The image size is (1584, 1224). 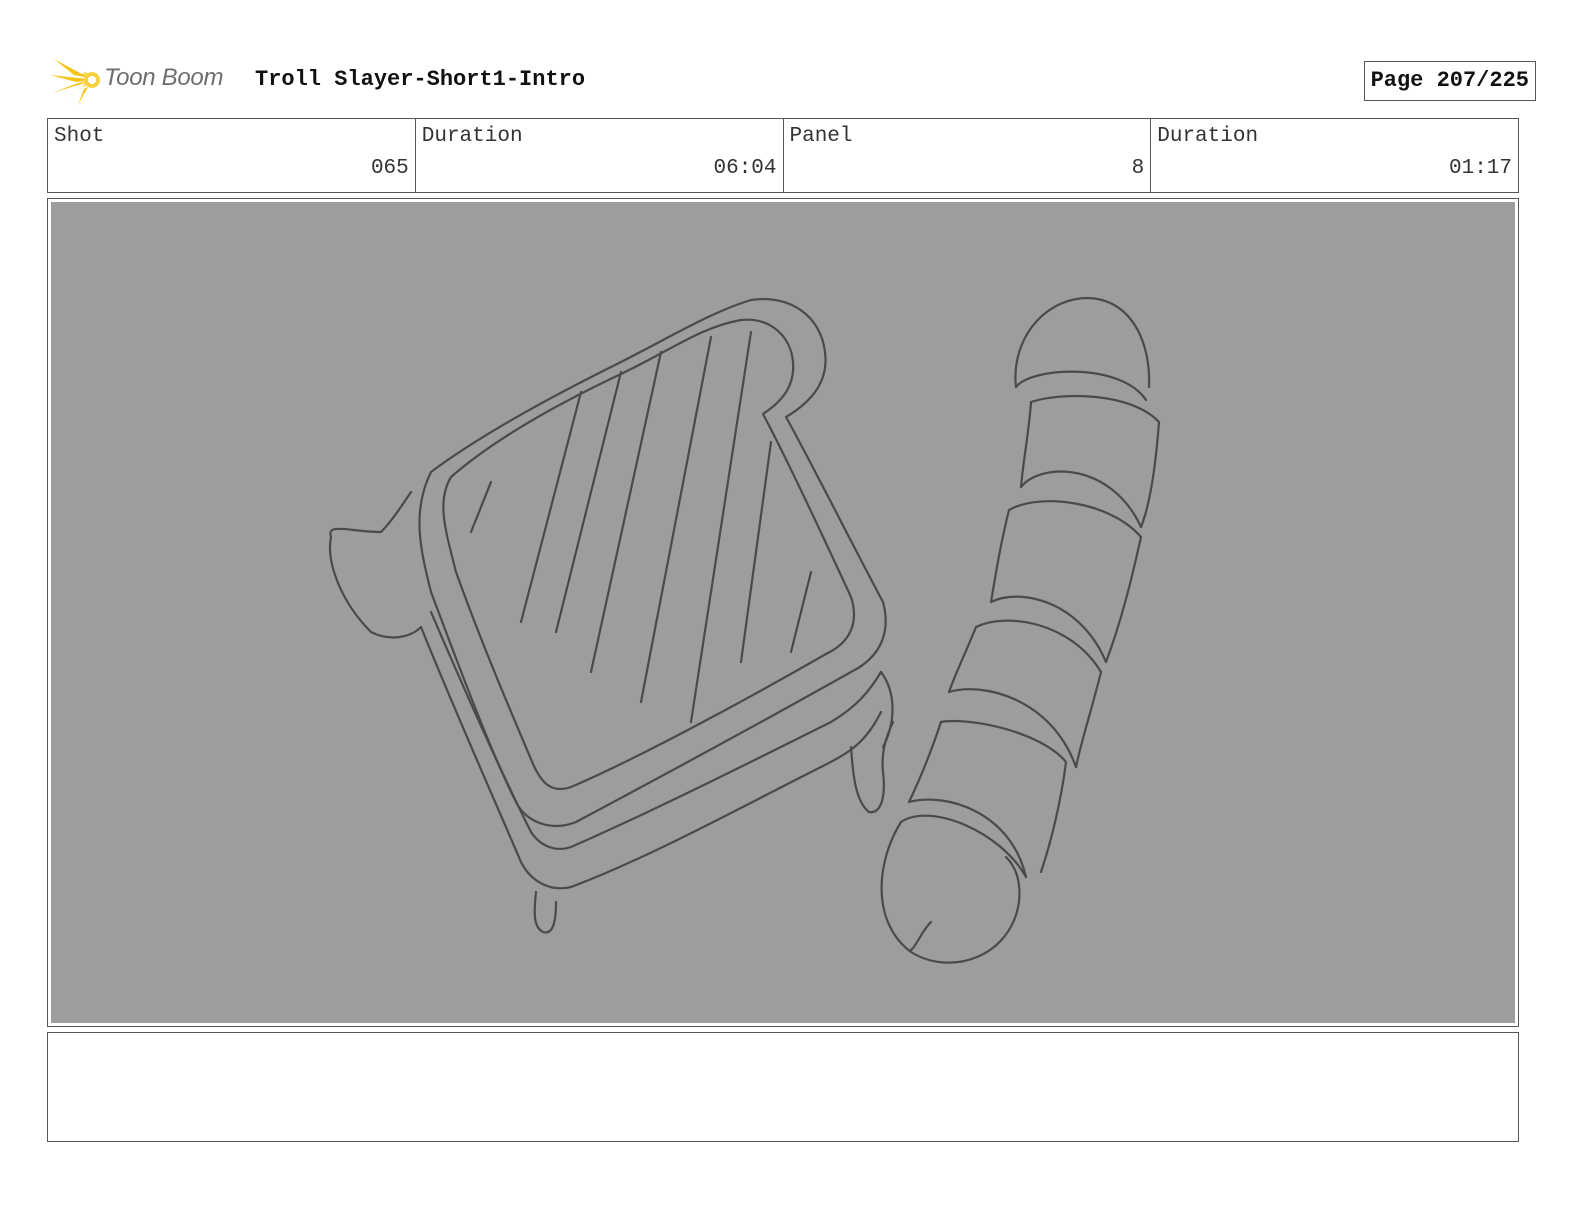 What do you see at coordinates (968, 155) in the screenshot?
I see `panel-cell: Panel 8` at bounding box center [968, 155].